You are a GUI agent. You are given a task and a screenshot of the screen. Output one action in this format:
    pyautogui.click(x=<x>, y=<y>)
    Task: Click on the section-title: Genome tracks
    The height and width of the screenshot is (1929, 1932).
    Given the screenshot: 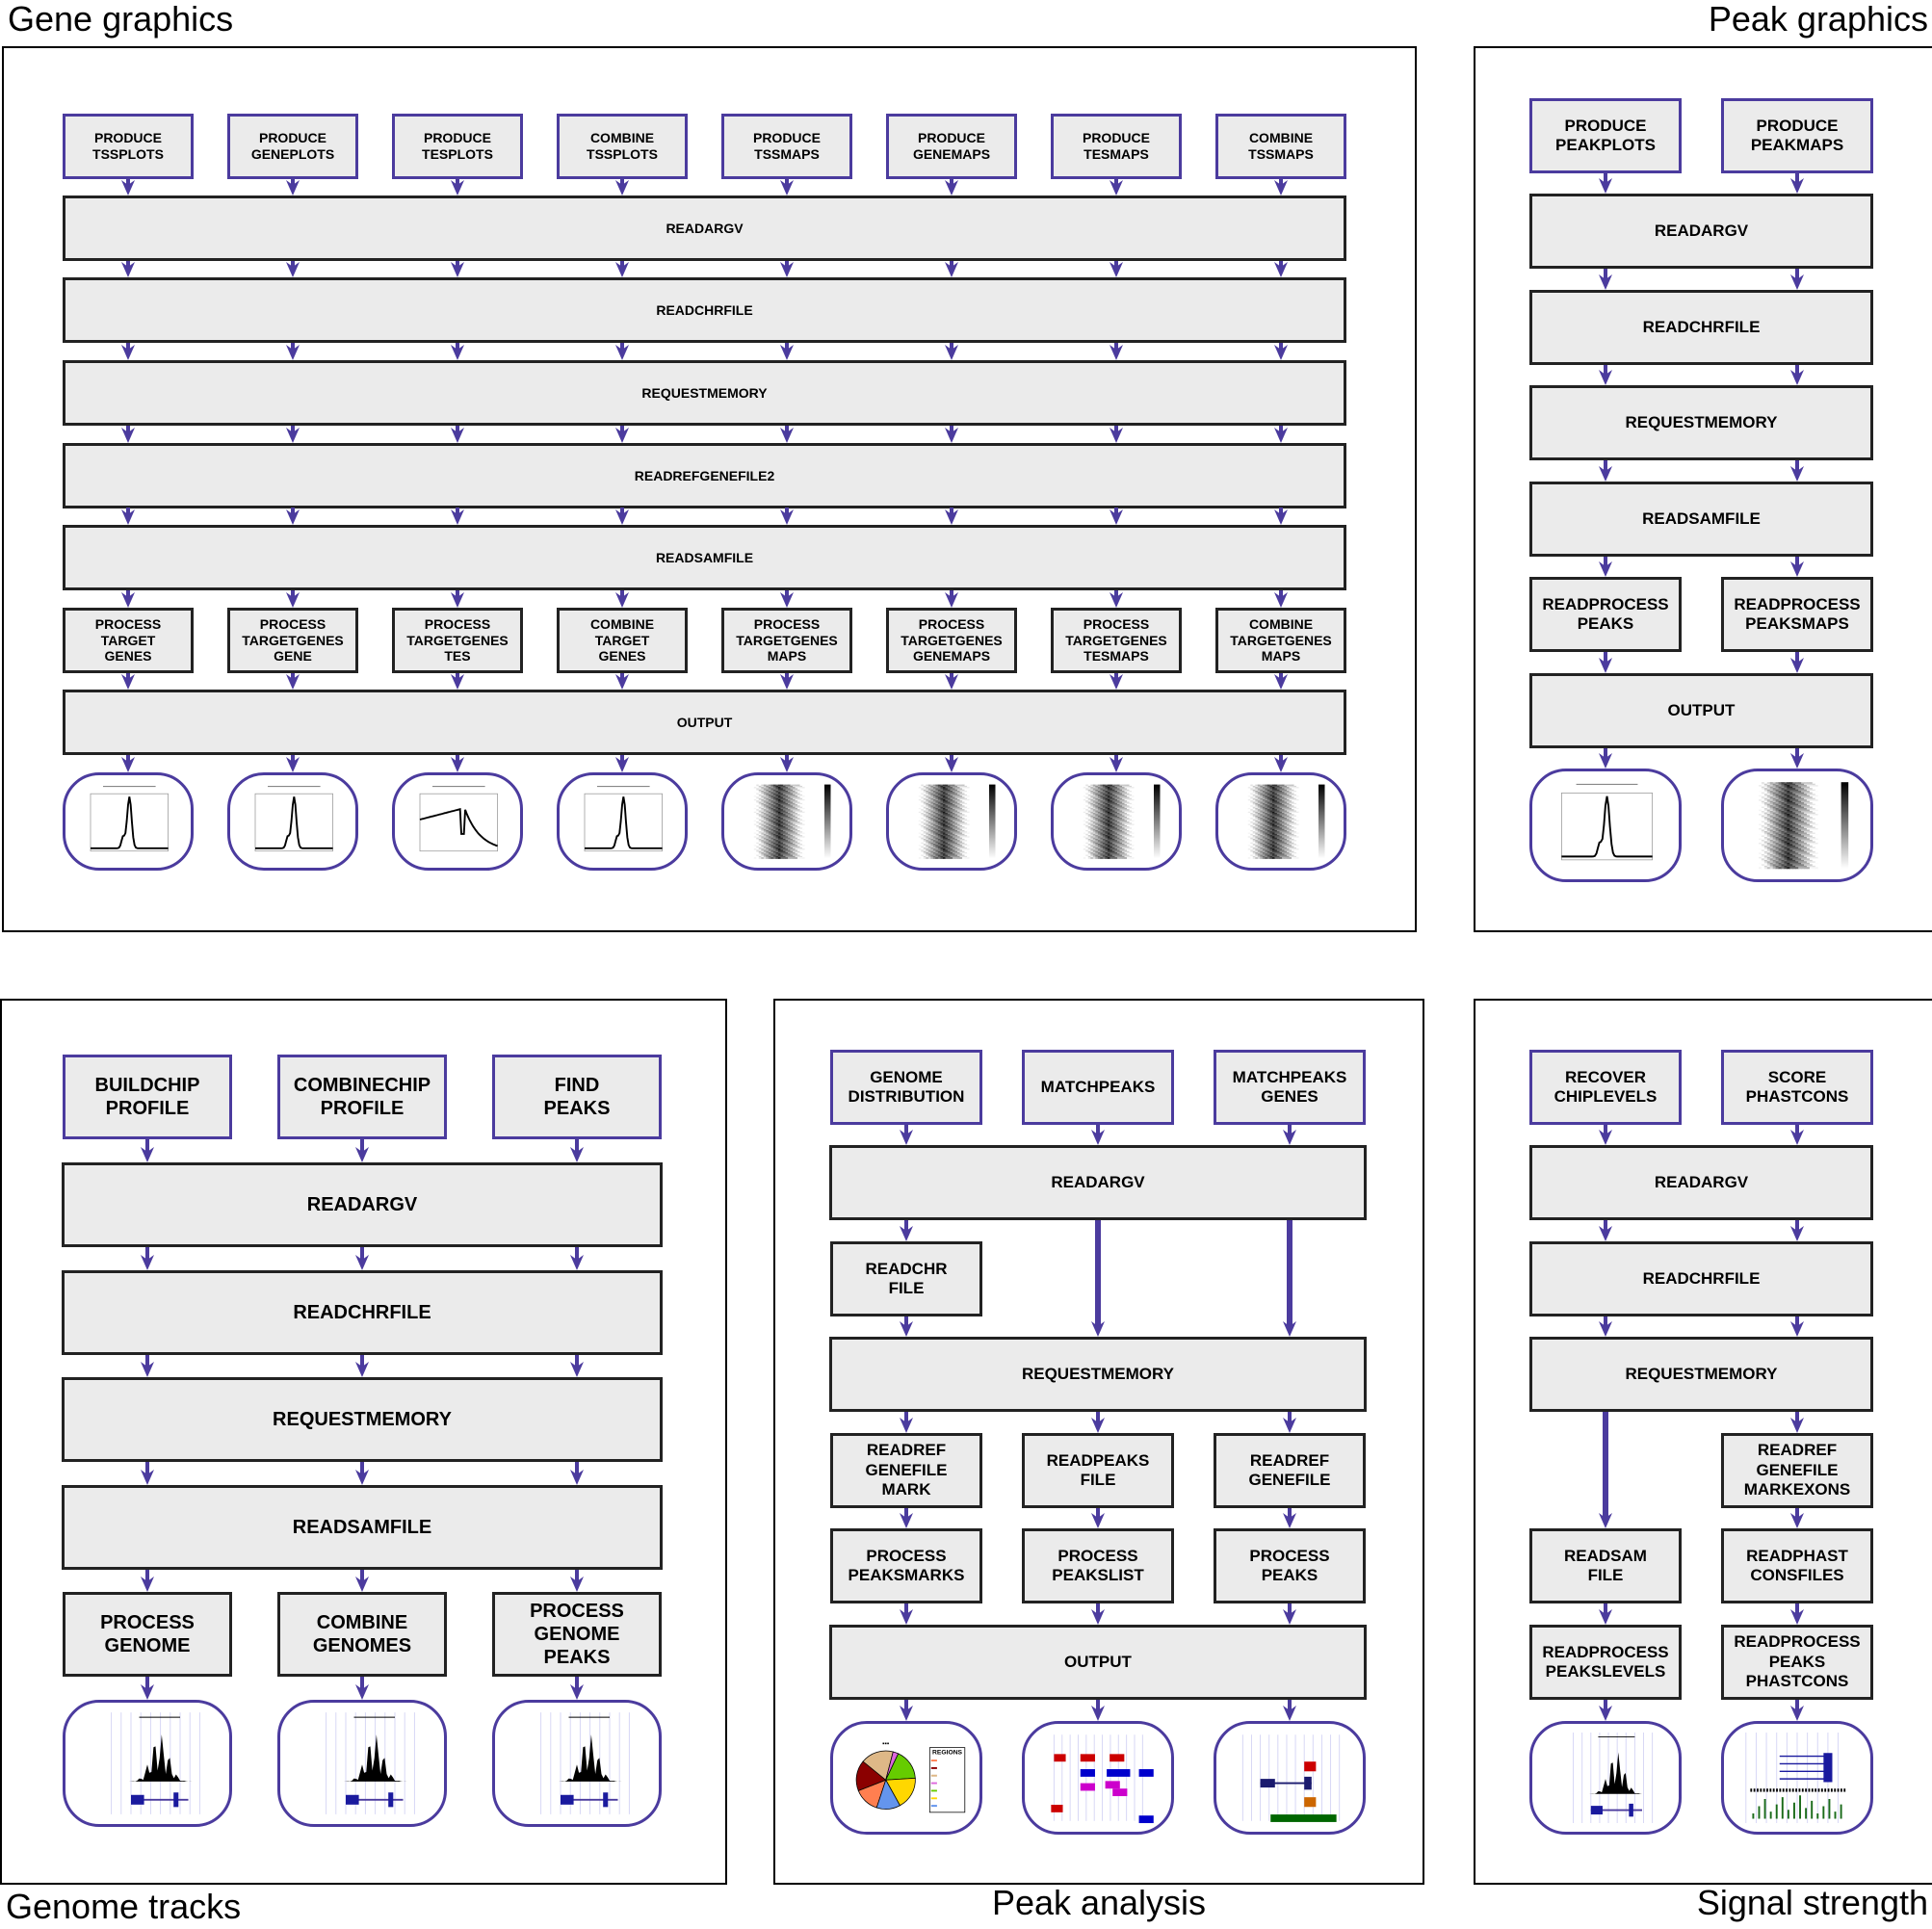 What is the action you would take?
    pyautogui.click(x=124, y=1906)
    